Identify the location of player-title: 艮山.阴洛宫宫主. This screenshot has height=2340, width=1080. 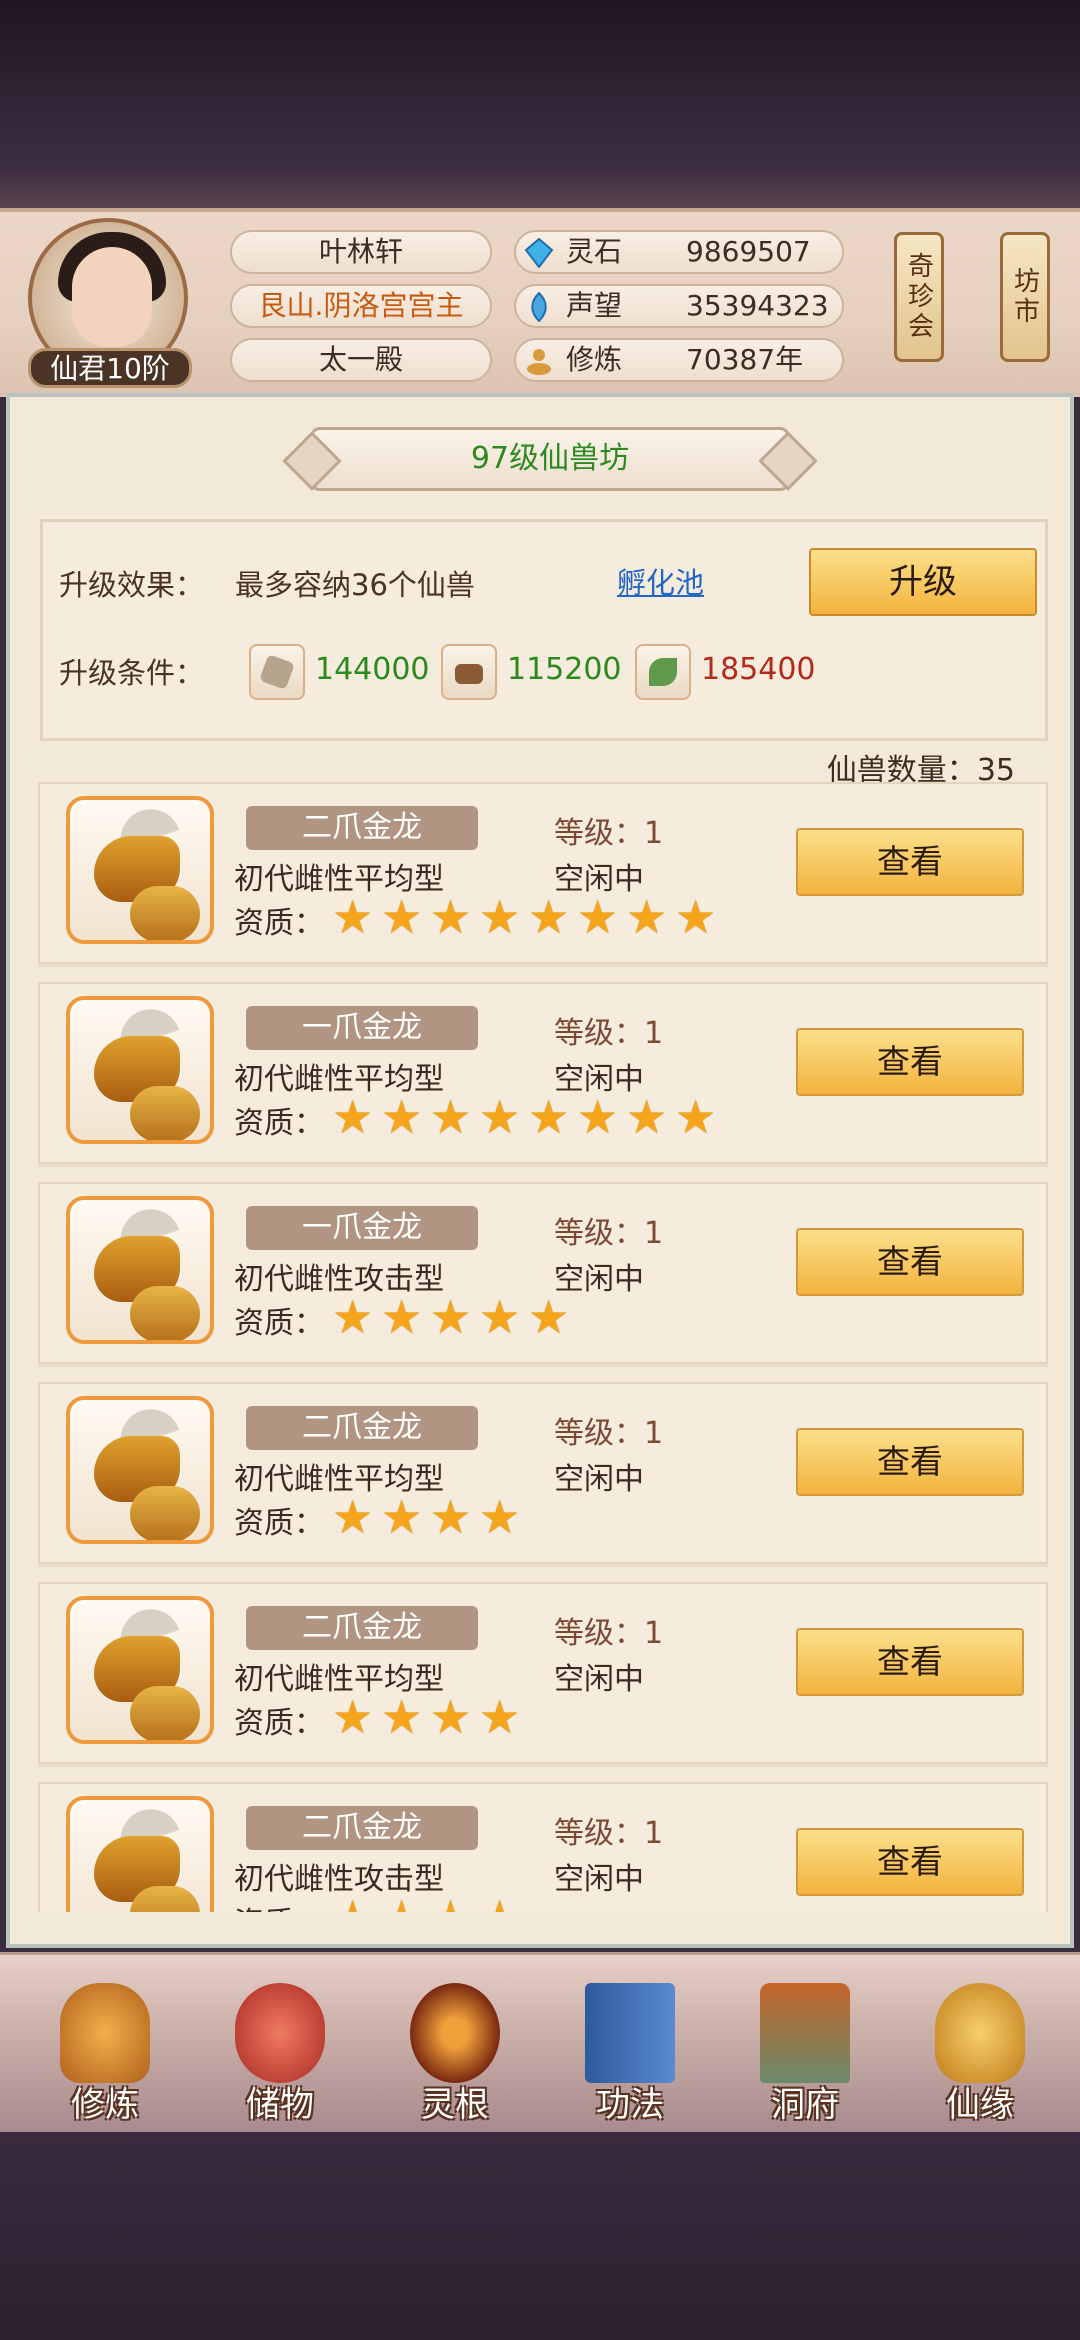
(361, 306).